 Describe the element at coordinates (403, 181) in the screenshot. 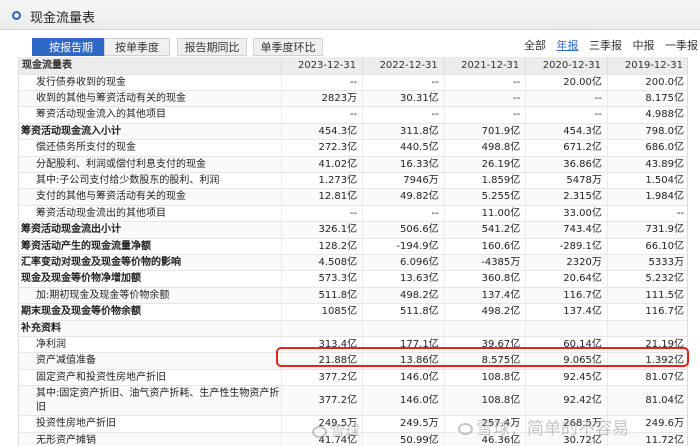

I see `cell-value: 7946万` at that location.